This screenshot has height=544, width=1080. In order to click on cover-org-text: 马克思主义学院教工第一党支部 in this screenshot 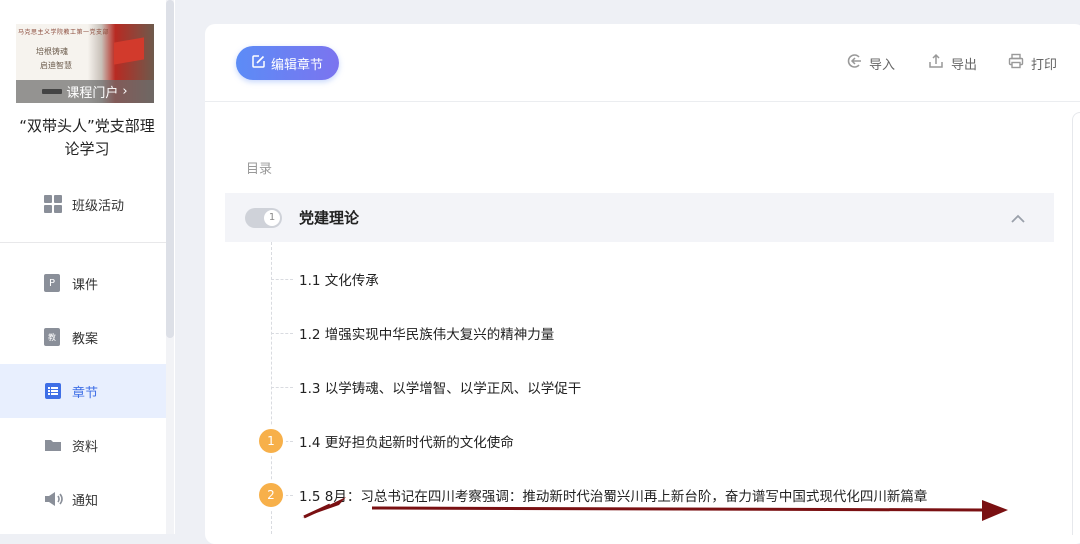, I will do `click(64, 32)`.